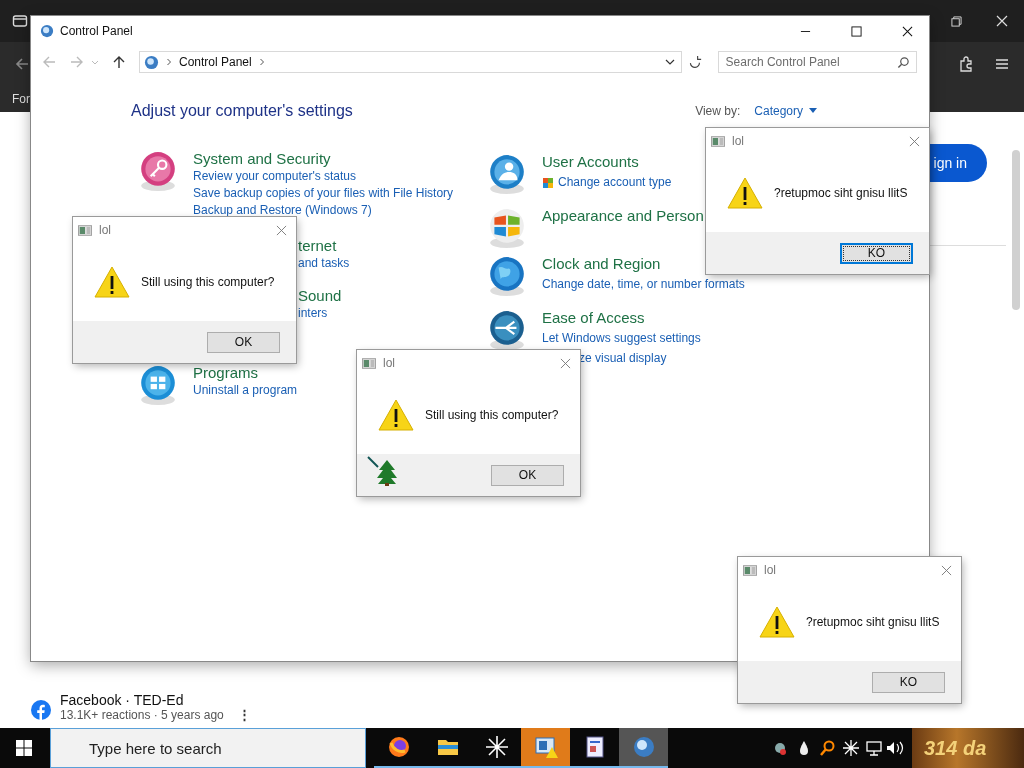 This screenshot has width=1024, height=768. Describe the element at coordinates (41, 710) in the screenshot. I see `facebook-icon` at that location.